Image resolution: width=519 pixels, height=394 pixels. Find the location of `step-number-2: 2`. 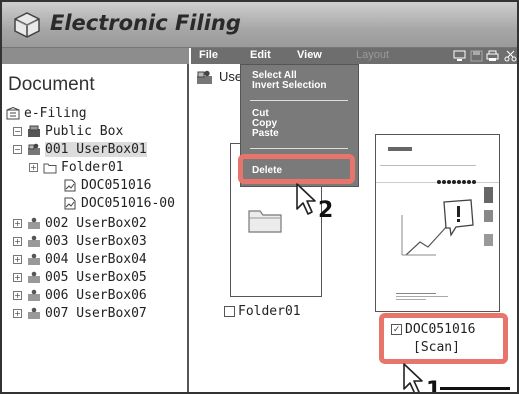

step-number-2: 2 is located at coordinates (326, 210).